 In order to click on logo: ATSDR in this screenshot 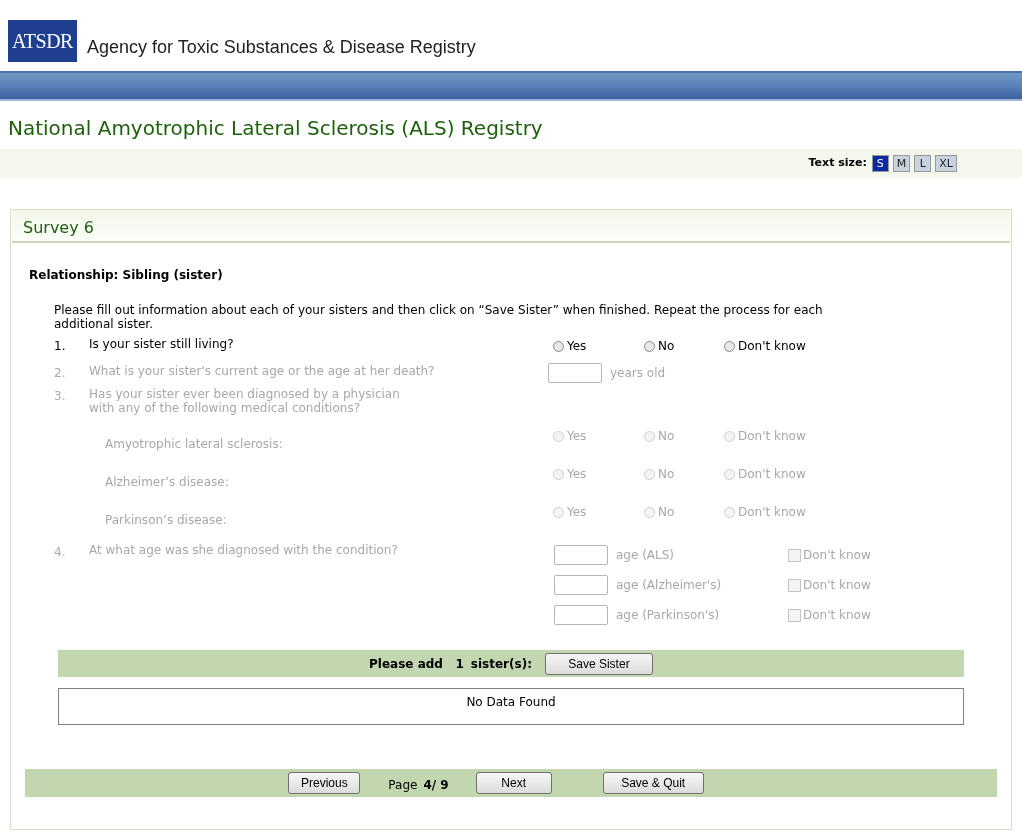, I will do `click(42, 41)`.